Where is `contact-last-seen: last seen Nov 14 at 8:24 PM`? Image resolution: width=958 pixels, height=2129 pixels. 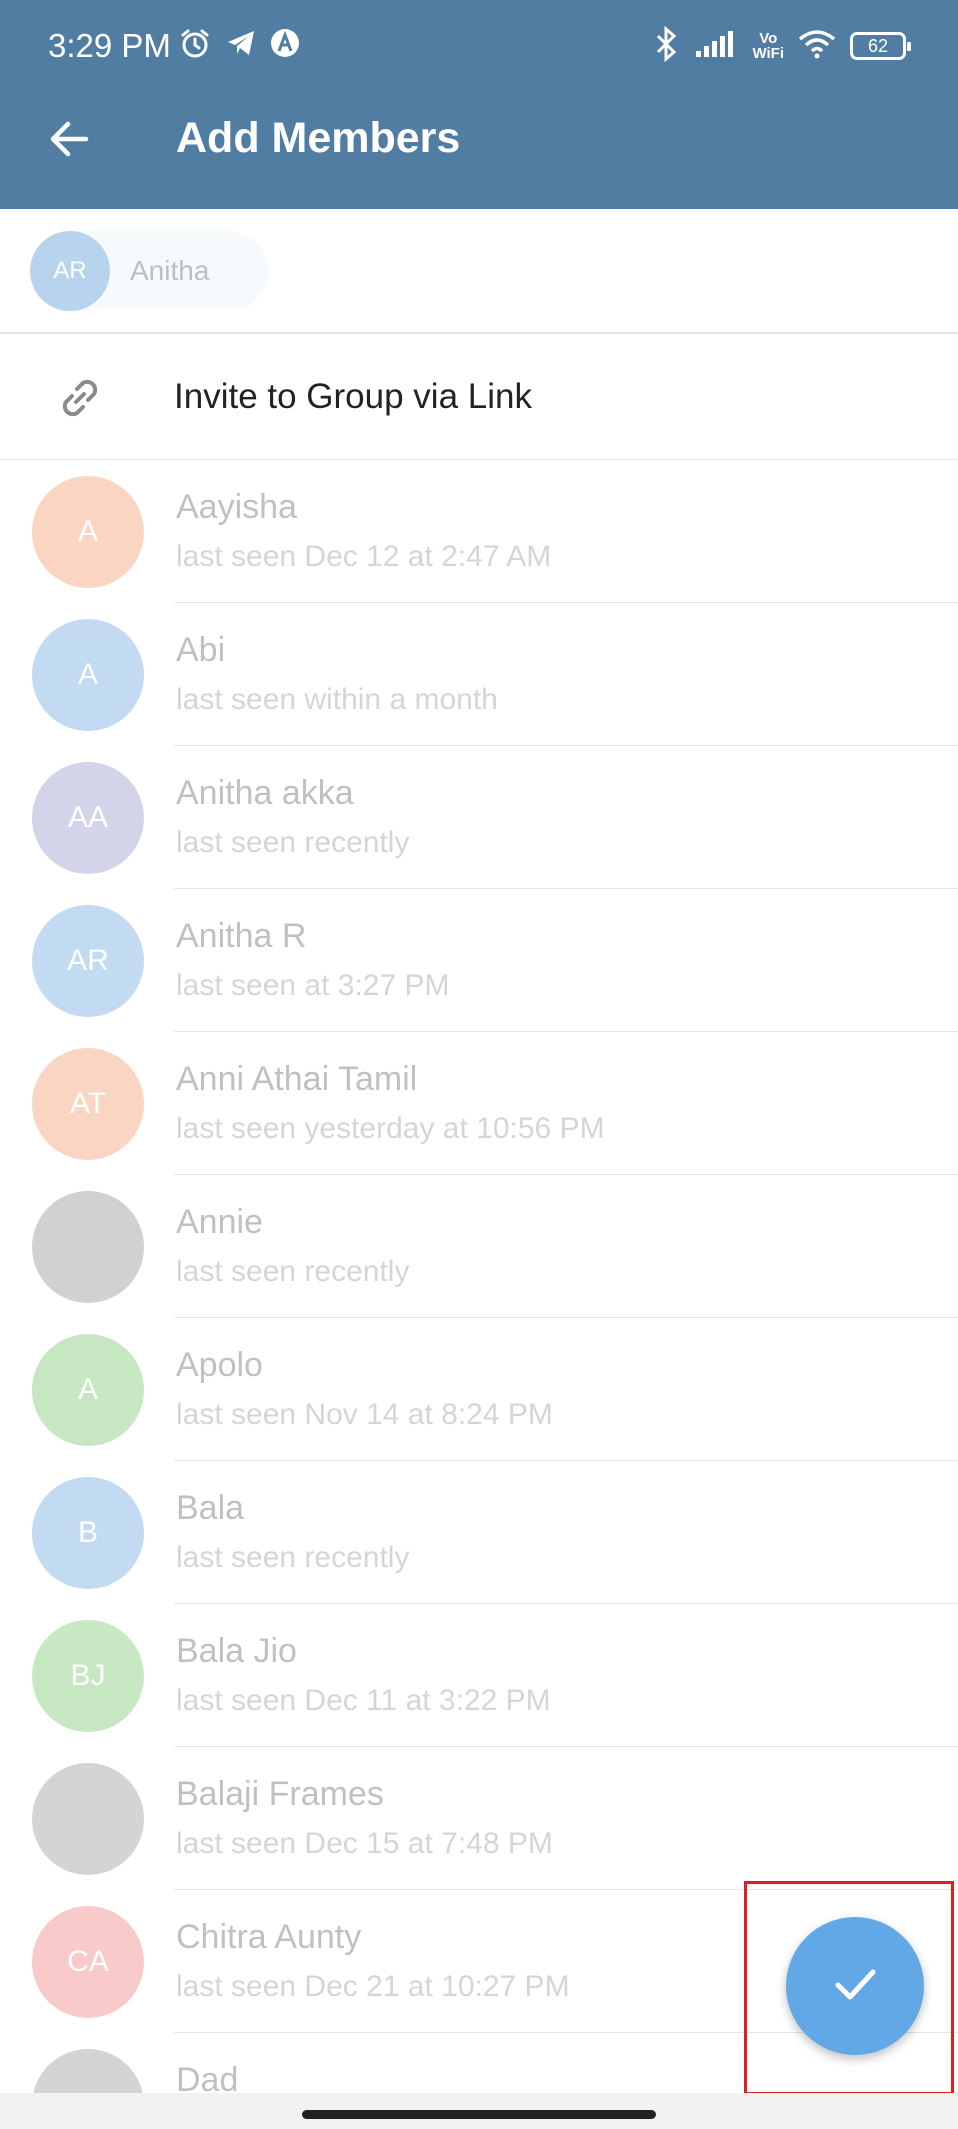
contact-last-seen: last seen Nov 14 at 8:24 PM is located at coordinates (364, 1414).